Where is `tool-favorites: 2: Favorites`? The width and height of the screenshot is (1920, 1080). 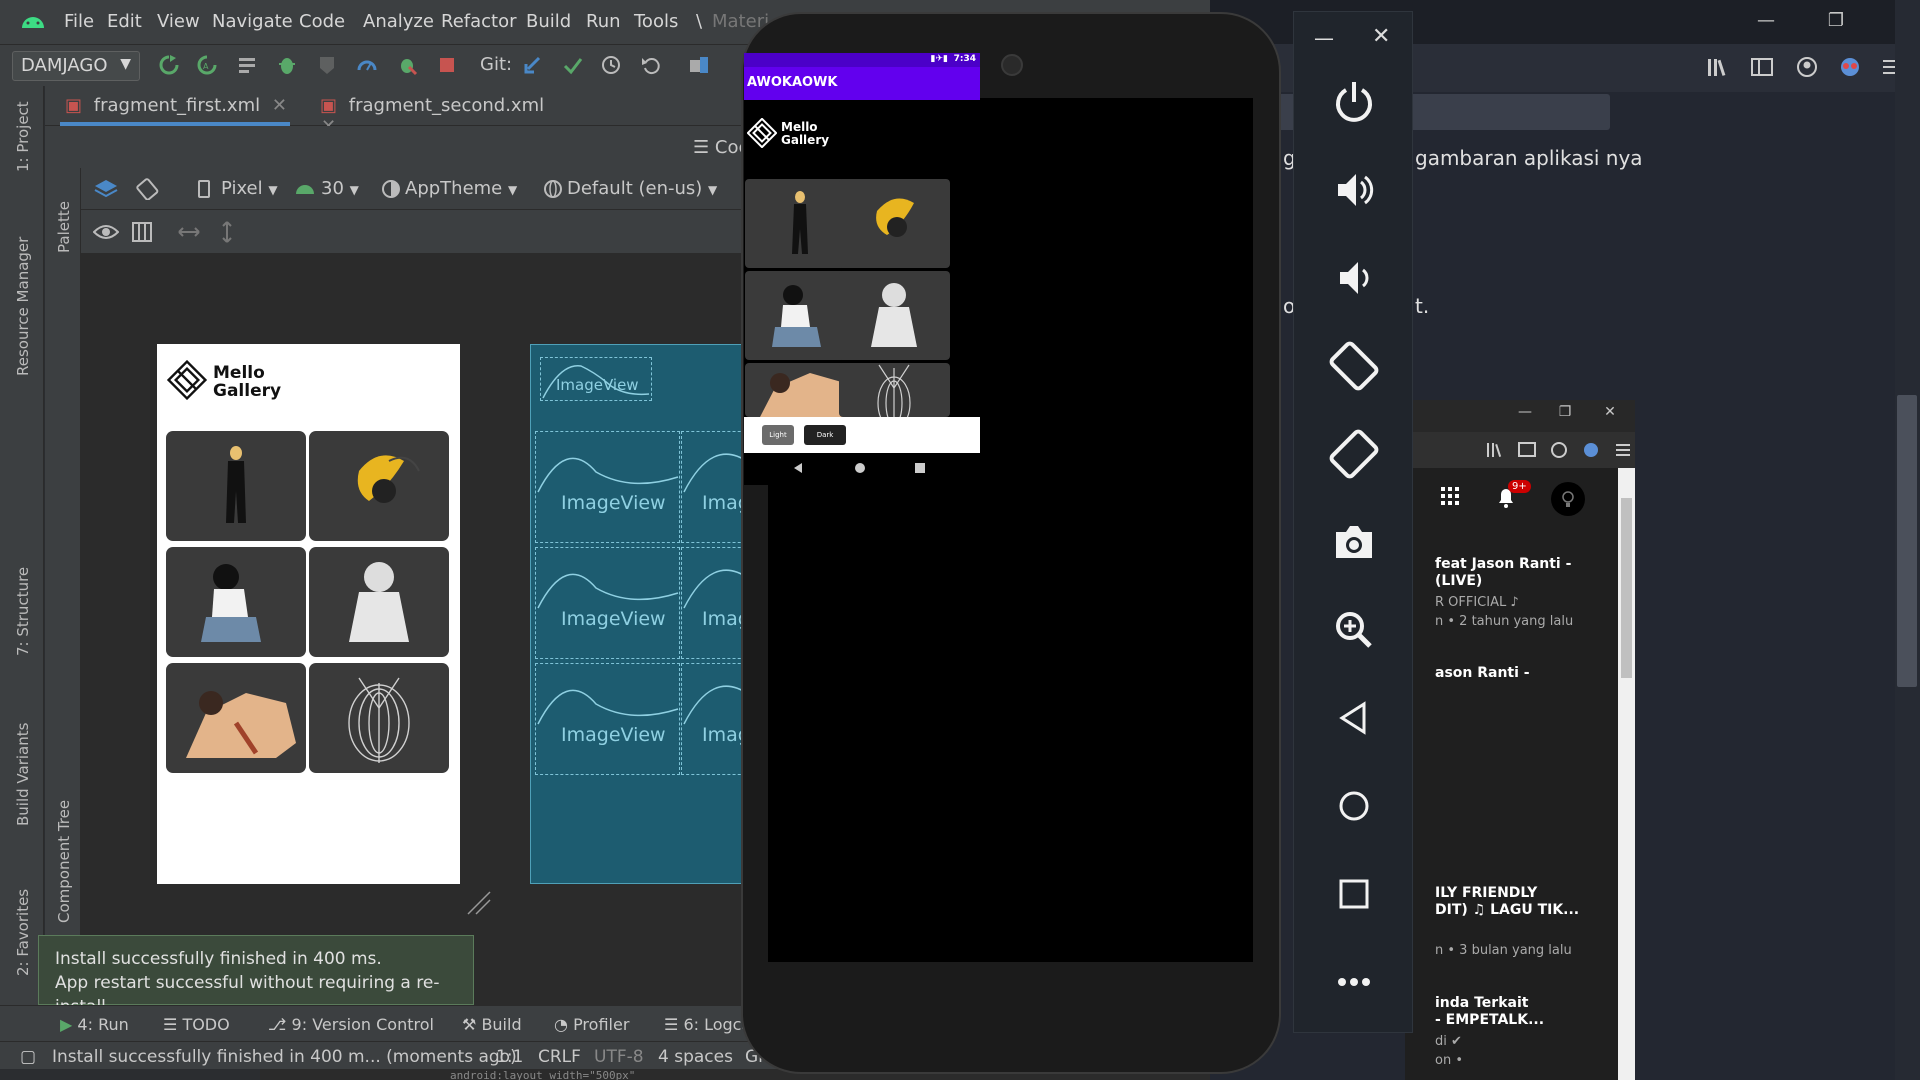
tool-favorites: 2: Favorites is located at coordinates (23, 932).